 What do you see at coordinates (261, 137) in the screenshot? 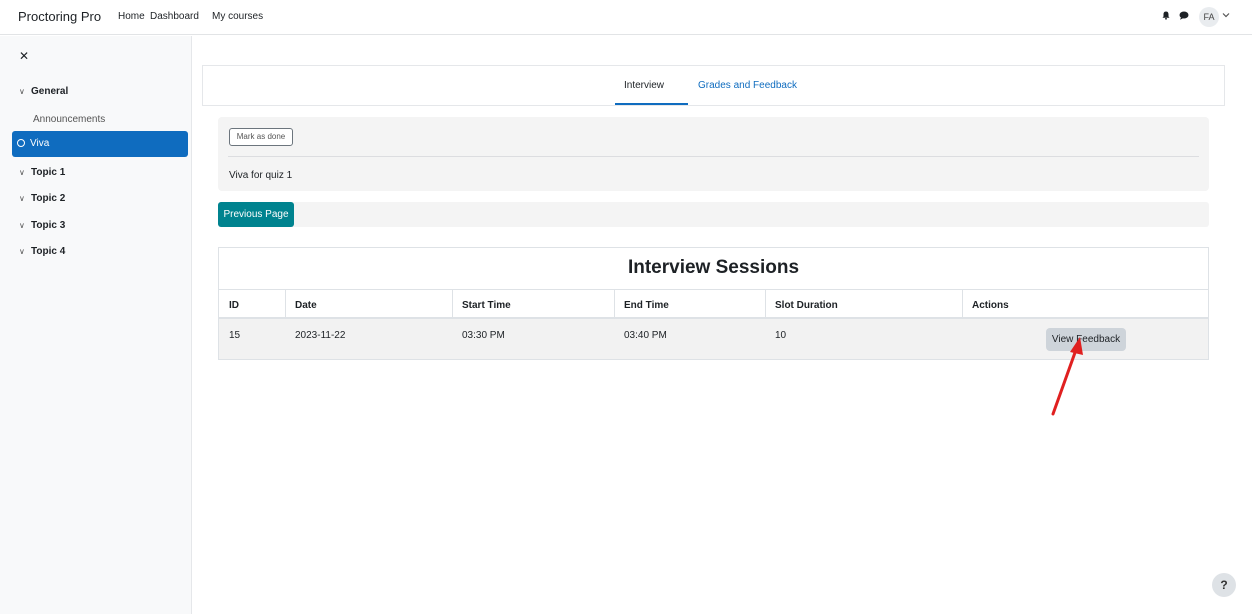
I see `mark-as-done-button: Mark as done` at bounding box center [261, 137].